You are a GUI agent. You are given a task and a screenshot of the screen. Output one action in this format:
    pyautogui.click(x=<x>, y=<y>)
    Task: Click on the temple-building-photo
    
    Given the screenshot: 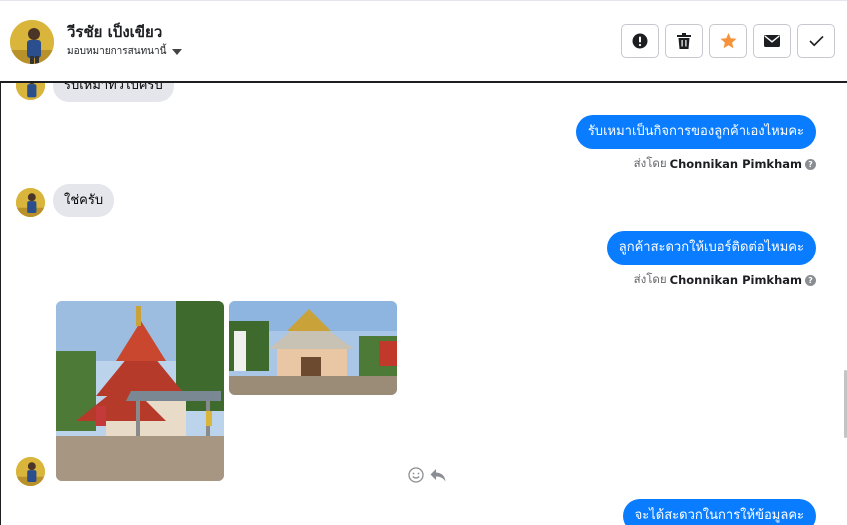 What is the action you would take?
    pyautogui.click(x=140, y=391)
    